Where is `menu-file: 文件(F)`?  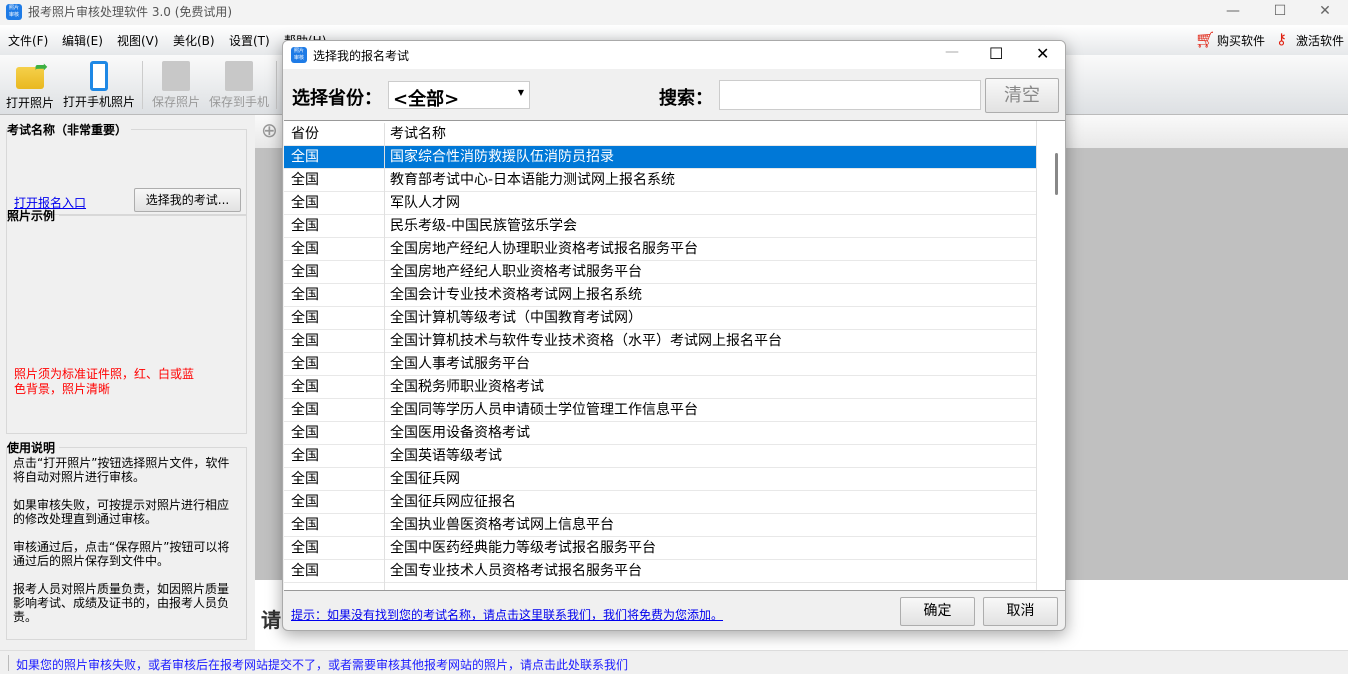 menu-file: 文件(F) is located at coordinates (28, 40).